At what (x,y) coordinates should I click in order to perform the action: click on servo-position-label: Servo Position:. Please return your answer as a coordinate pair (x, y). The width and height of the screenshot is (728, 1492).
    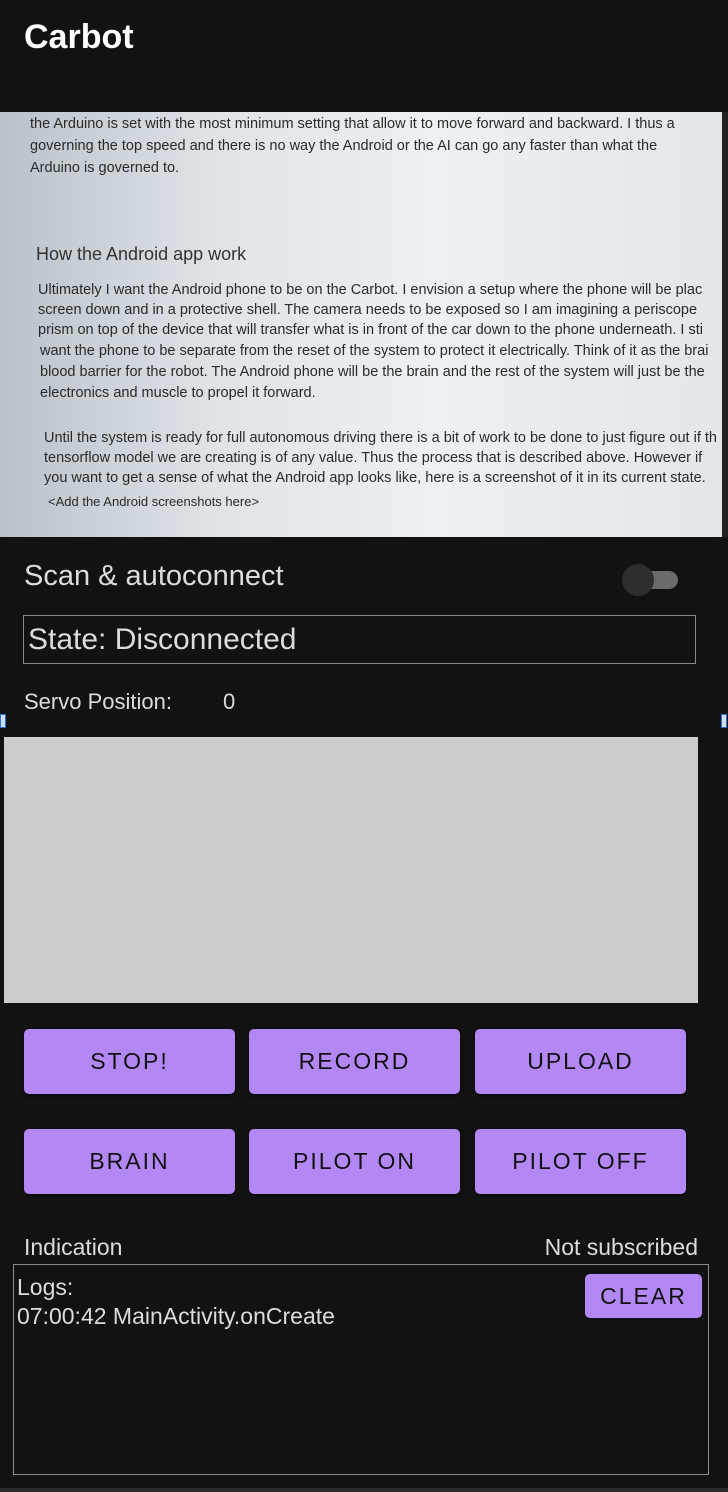
    Looking at the image, I should click on (98, 701).